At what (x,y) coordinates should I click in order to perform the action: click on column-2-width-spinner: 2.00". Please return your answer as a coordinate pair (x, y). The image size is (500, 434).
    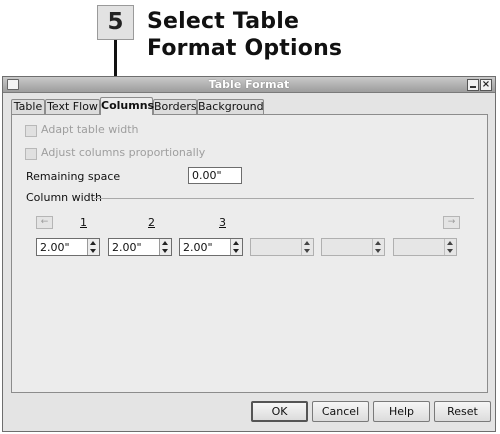
    Looking at the image, I should click on (140, 247).